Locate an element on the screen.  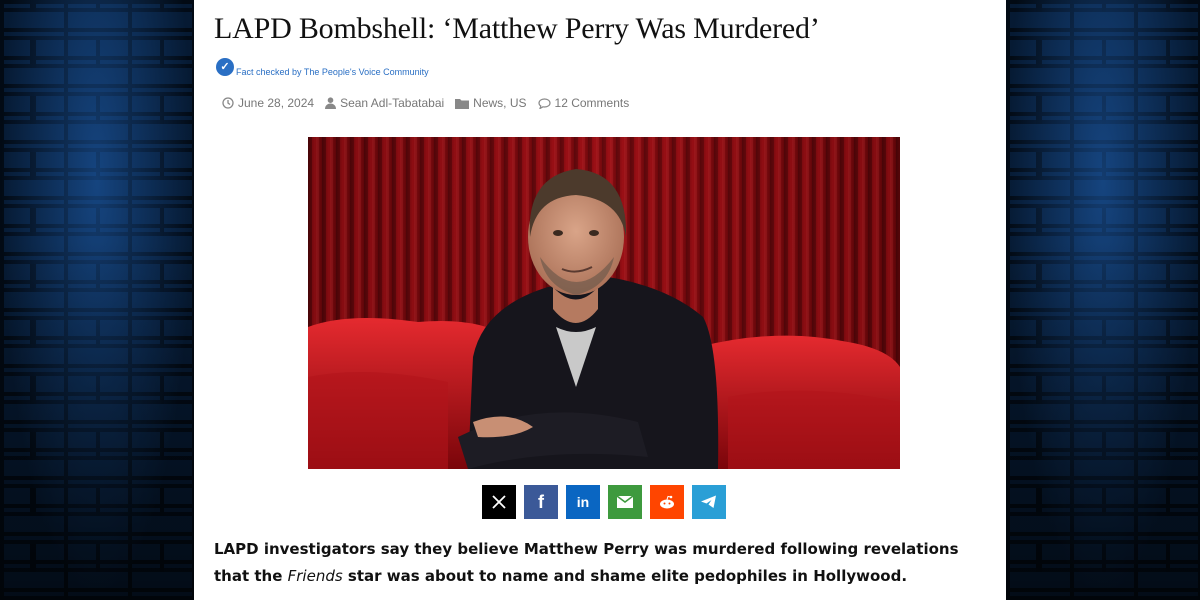
comment-icon is located at coordinates (544, 103).